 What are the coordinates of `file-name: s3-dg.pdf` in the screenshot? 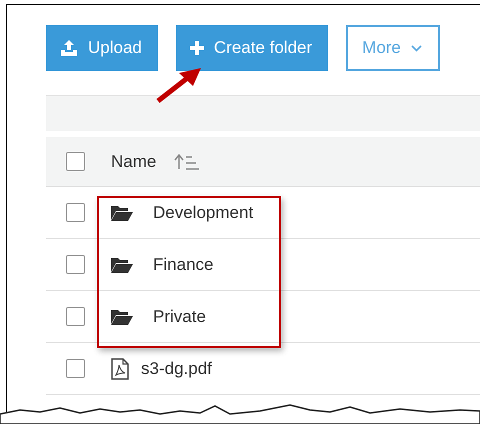 It's located at (176, 368).